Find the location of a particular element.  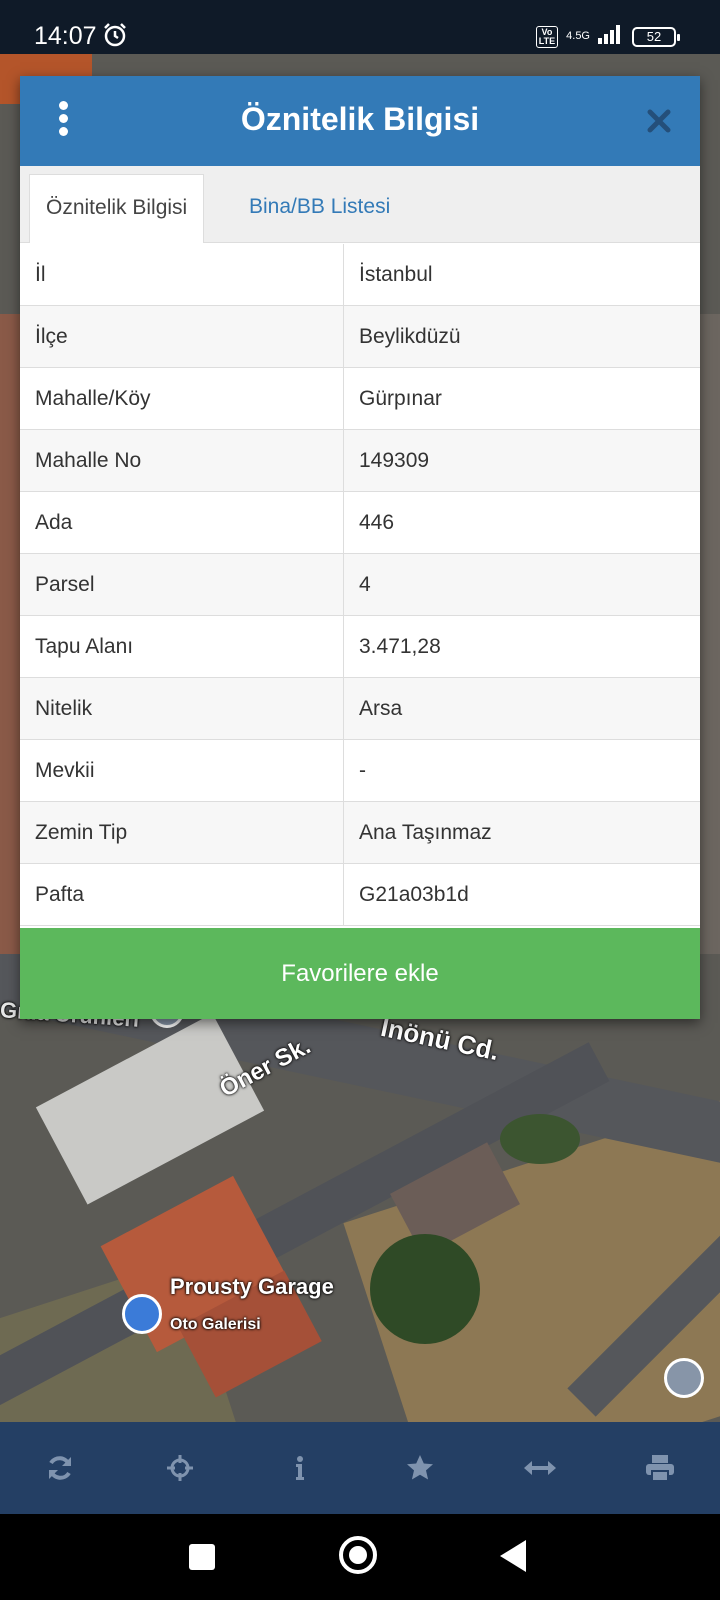

table-row: Tapu Alanı 3.471,28 is located at coordinates (360, 647).